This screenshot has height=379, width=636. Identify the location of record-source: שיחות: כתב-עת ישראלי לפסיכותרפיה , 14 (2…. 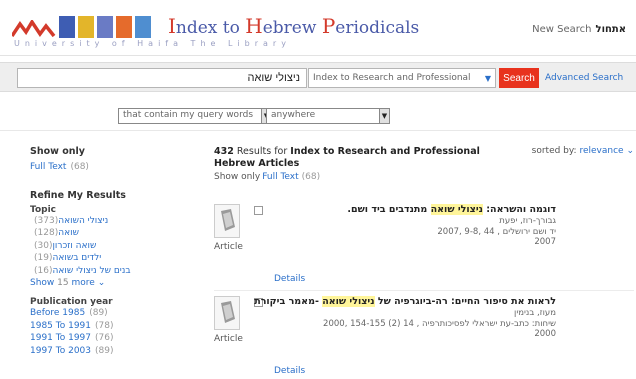
(439, 323).